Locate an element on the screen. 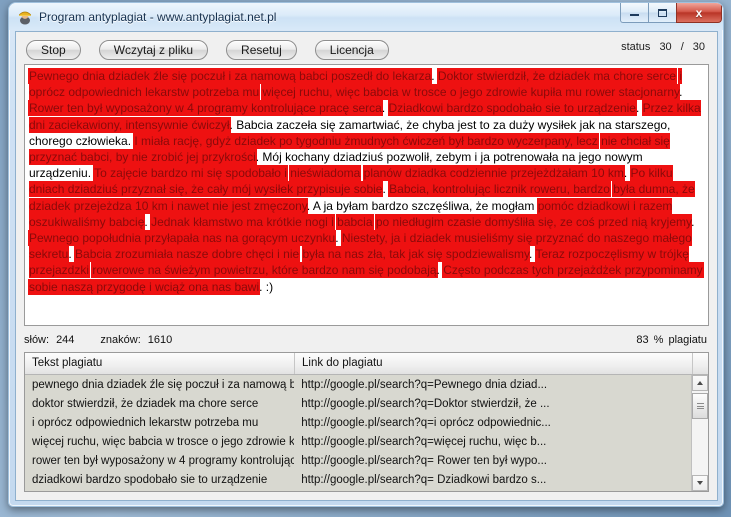 The width and height of the screenshot is (731, 517). plagiarism-percentage: 83 % plagiatu is located at coordinates (671, 340).